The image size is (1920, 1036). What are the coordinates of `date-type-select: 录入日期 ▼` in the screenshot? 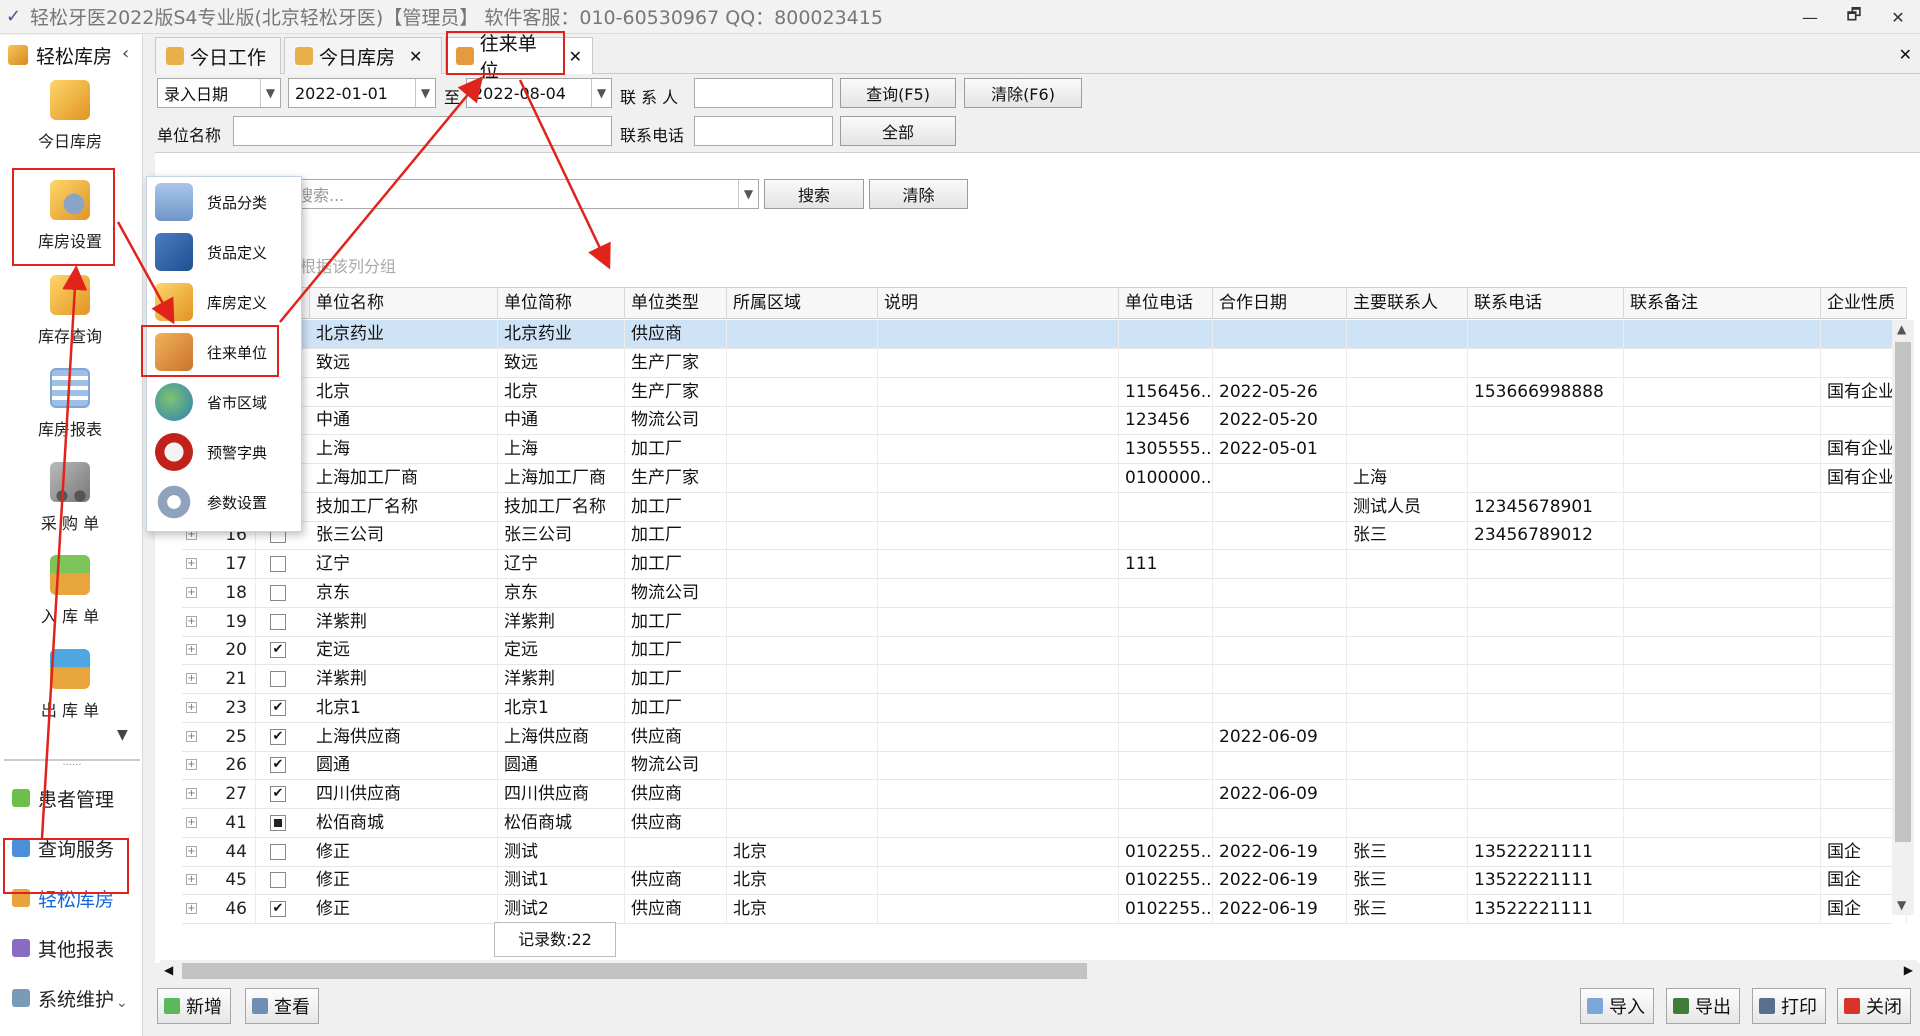 It's located at (219, 93).